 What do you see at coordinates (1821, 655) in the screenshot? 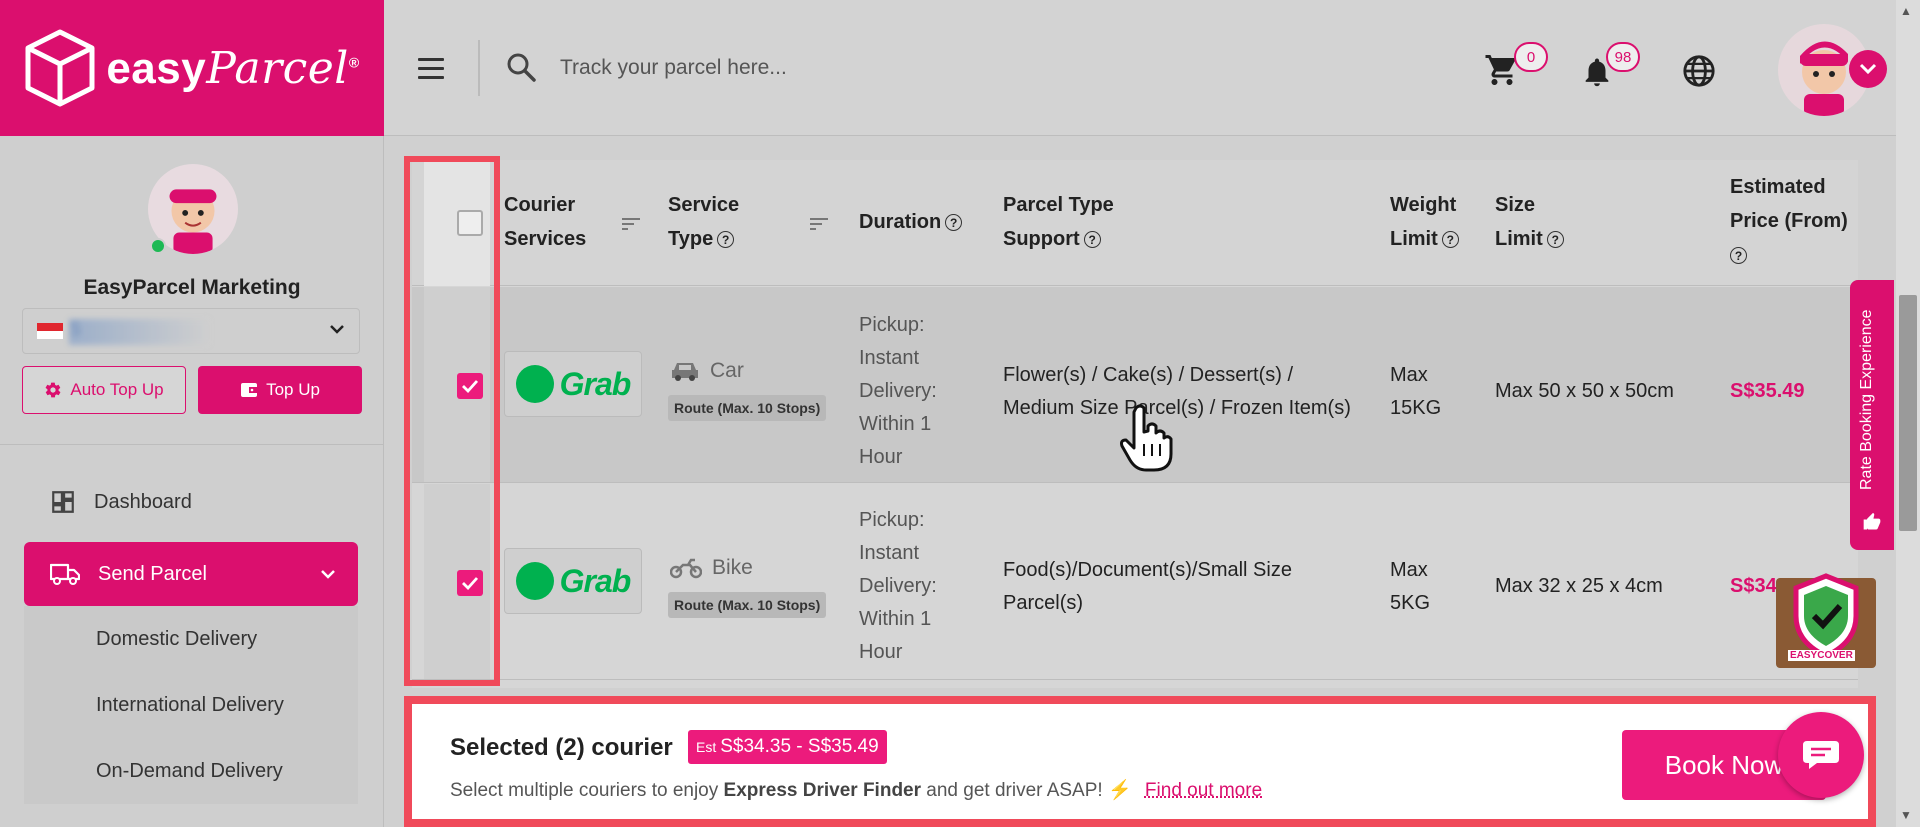
I see `easycover-label: EASYCOVER` at bounding box center [1821, 655].